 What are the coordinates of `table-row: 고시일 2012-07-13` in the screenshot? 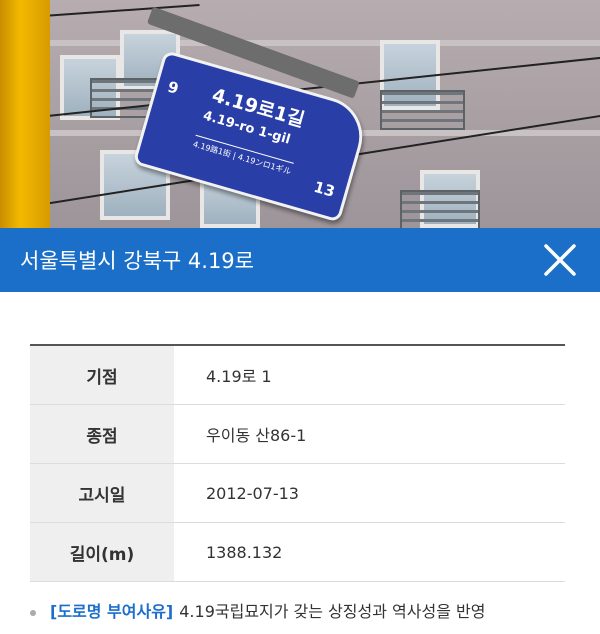 It's located at (297, 493).